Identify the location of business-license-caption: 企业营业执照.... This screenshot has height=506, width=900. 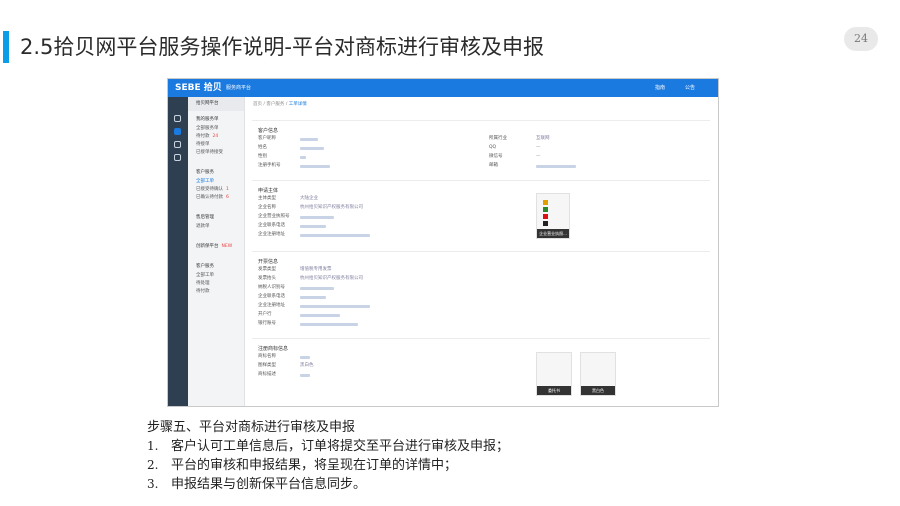
(553, 233).